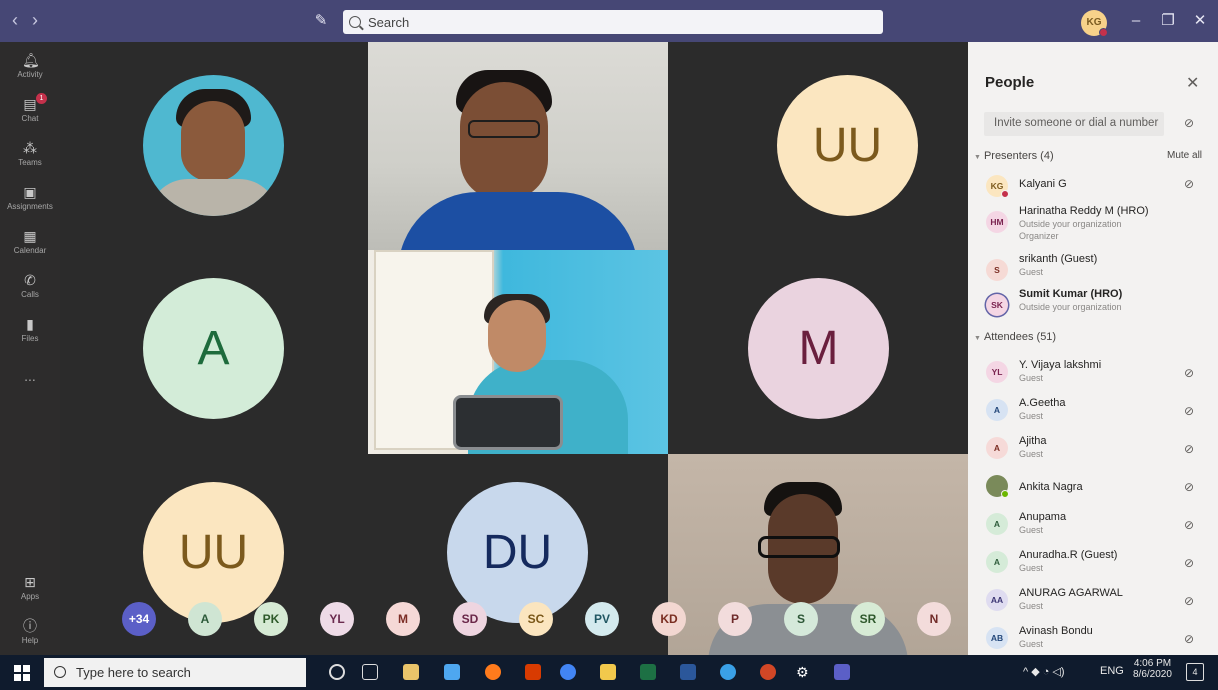  I want to click on strip-avatar: N, so click(934, 619).